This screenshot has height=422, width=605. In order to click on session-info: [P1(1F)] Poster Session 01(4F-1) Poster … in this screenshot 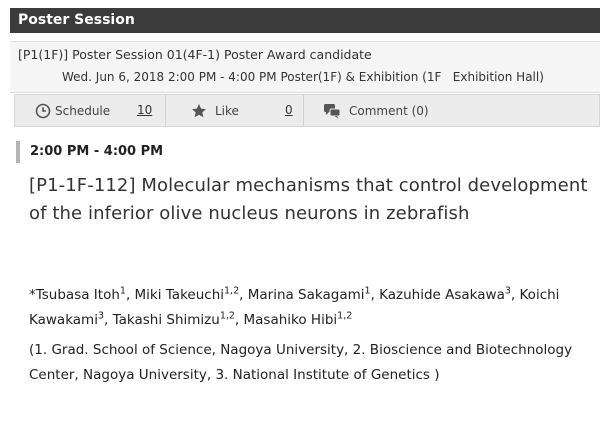, I will do `click(305, 67)`.